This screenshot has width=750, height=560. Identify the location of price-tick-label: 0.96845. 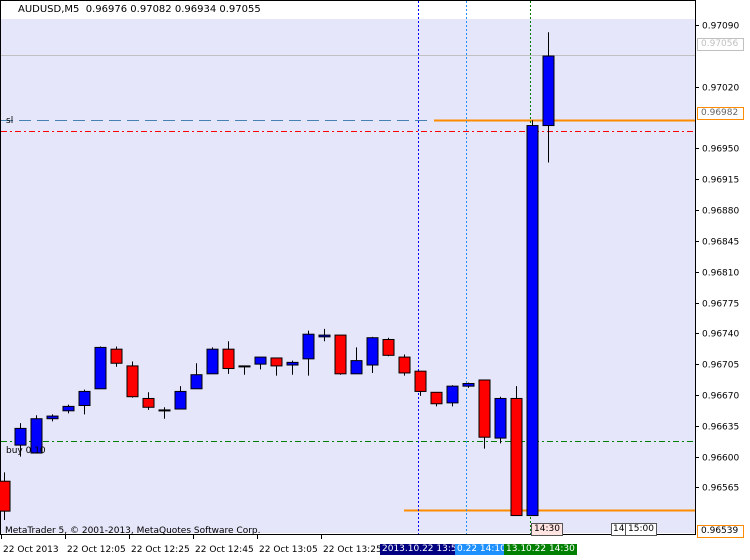
(720, 243).